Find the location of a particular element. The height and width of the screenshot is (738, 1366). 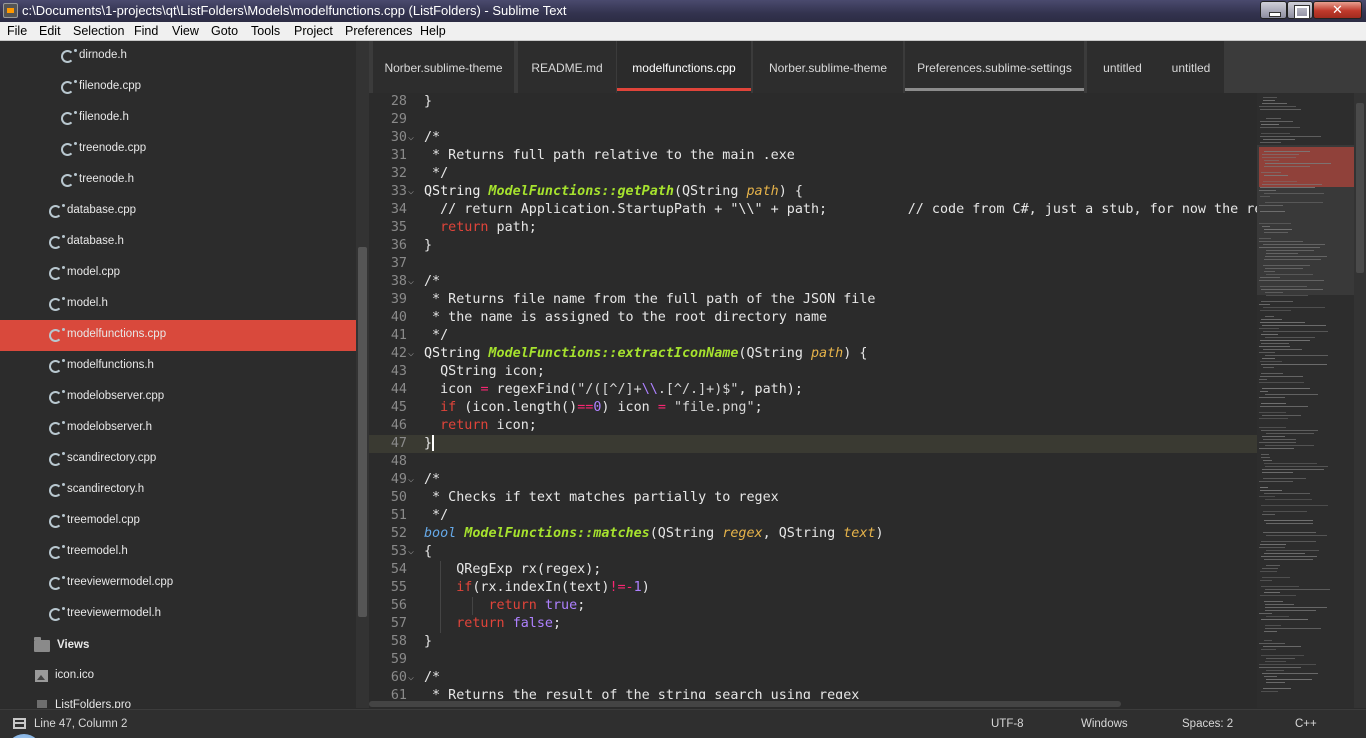

sidebar-item-treeviewermodel-h: treeviewermodel.h is located at coordinates (178, 614).